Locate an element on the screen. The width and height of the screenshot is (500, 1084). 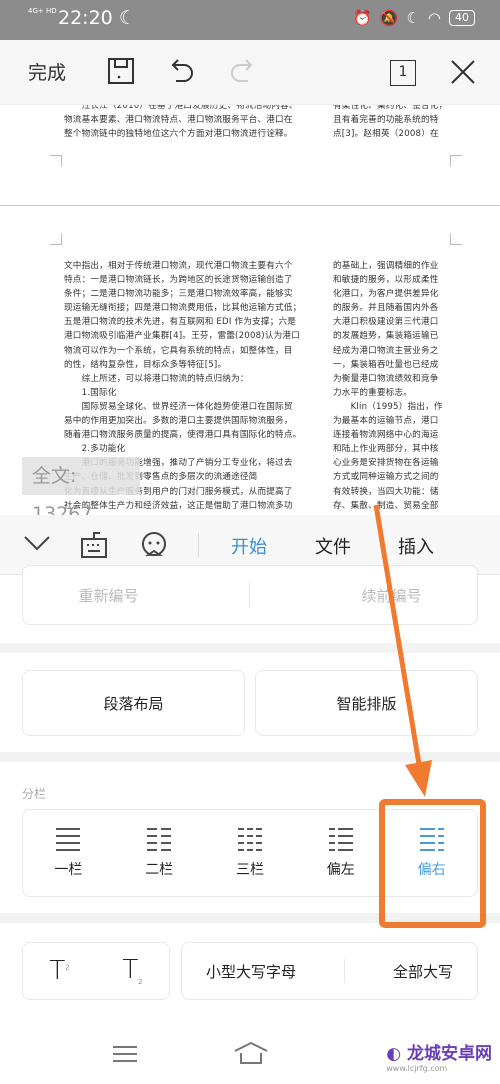
column-option: 三栏 is located at coordinates (250, 853).